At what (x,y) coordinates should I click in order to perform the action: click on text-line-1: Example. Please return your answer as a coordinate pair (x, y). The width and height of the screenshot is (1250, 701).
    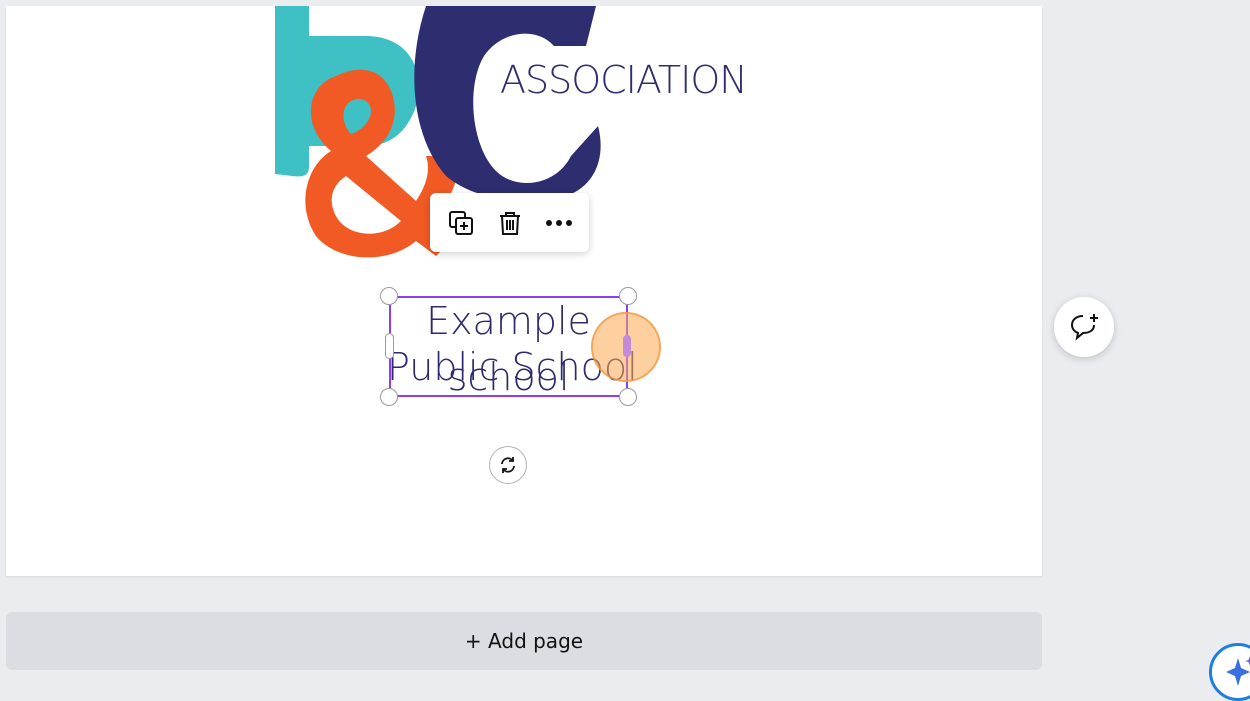
    Looking at the image, I should click on (508, 321).